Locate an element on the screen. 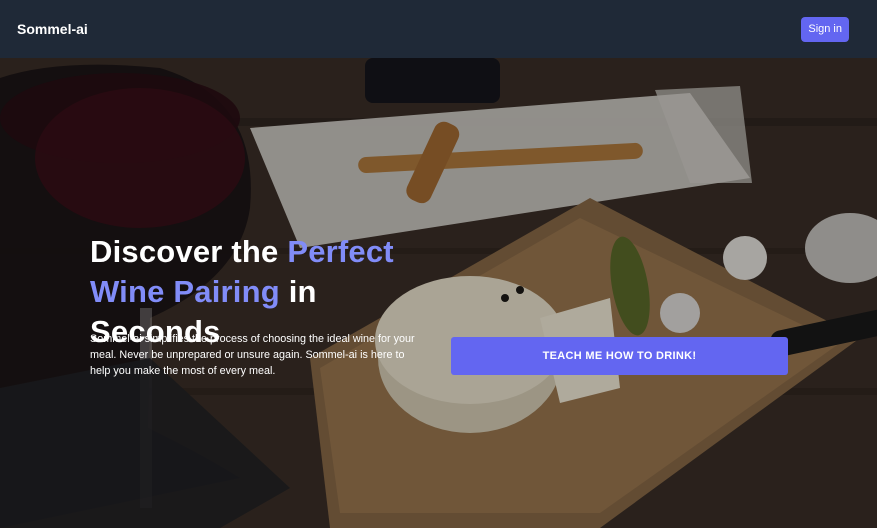 The image size is (877, 528). brand-logo: Sommel-ai is located at coordinates (52, 29).